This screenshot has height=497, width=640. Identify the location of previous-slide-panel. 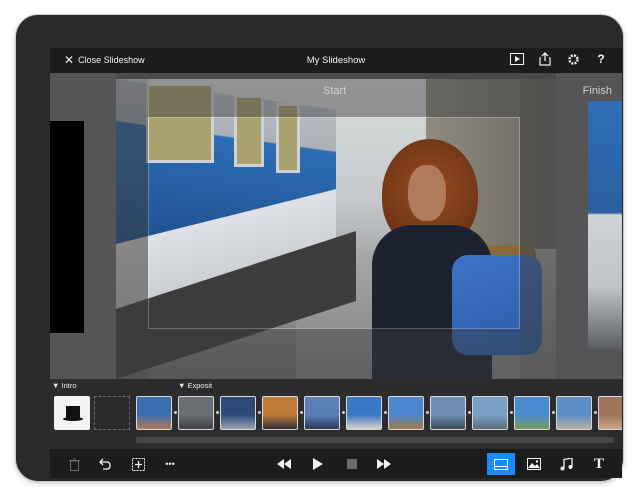
(83, 226).